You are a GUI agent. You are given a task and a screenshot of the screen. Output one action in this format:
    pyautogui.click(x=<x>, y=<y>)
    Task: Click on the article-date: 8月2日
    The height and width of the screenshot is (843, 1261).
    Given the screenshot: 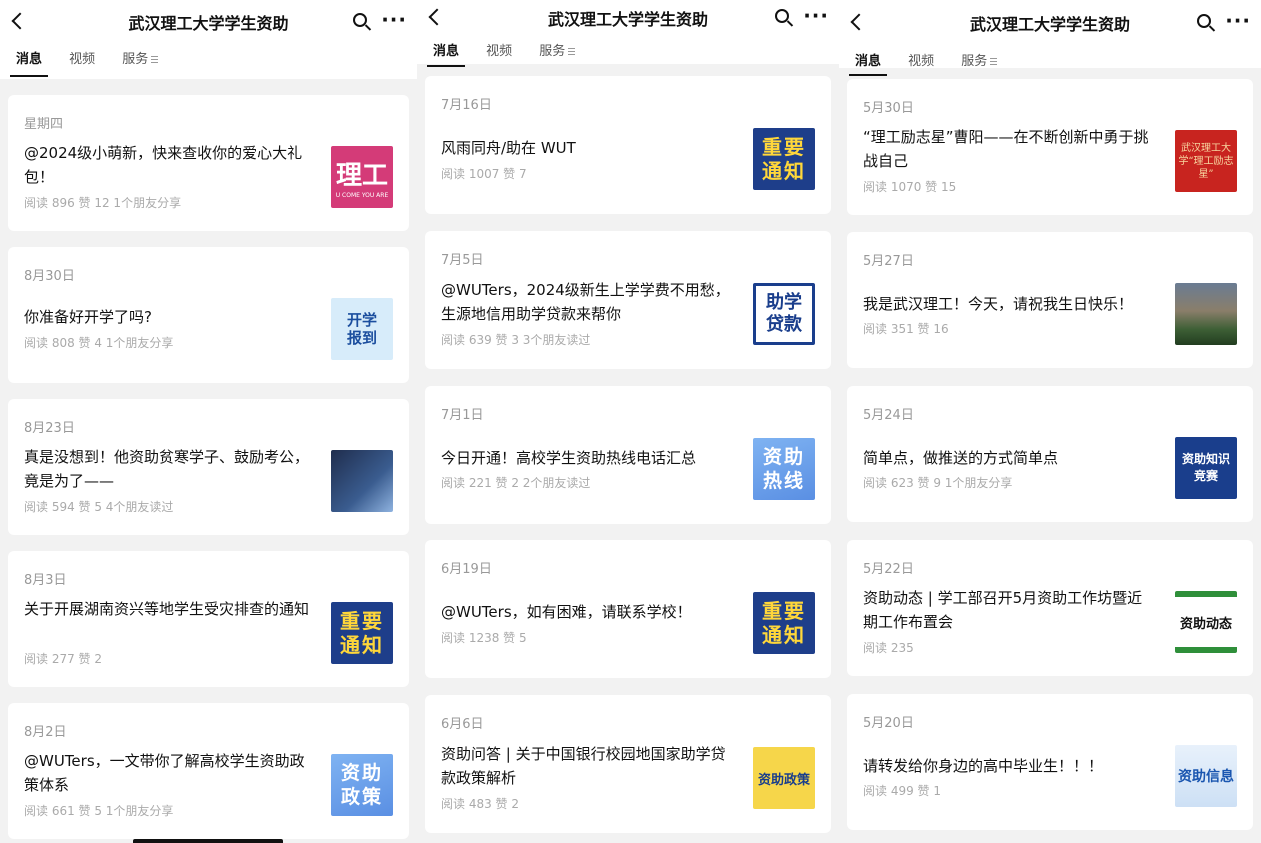 What is the action you would take?
    pyautogui.click(x=45, y=732)
    